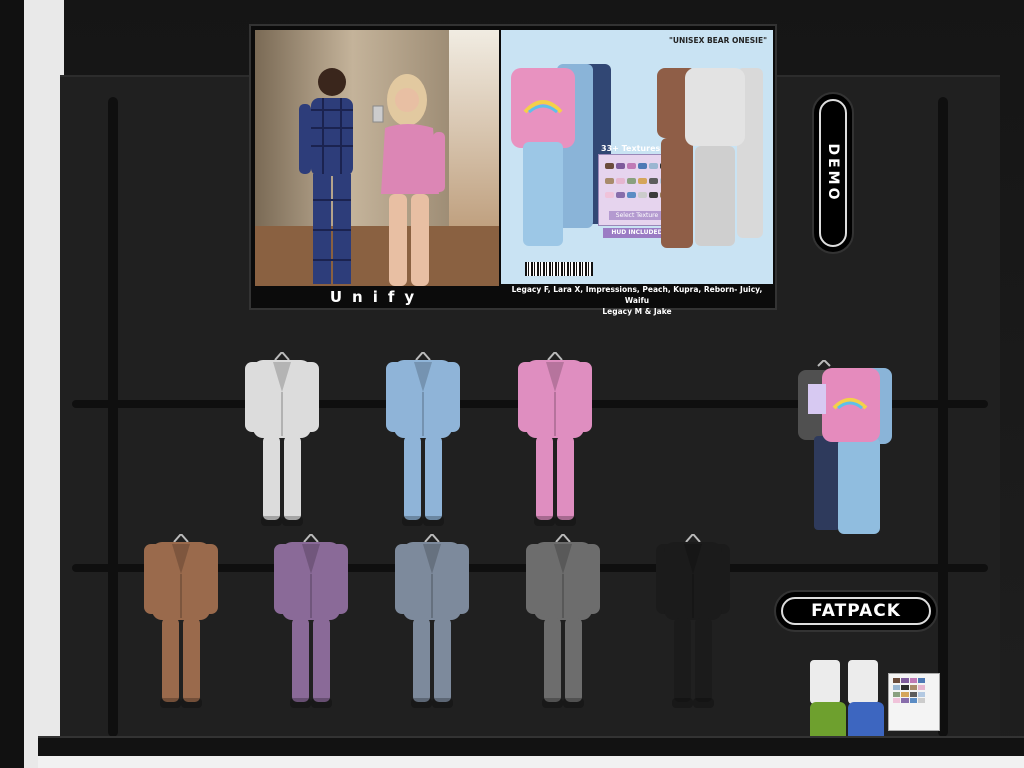 The image size is (1024, 768). I want to click on male-model, so click(326, 176).